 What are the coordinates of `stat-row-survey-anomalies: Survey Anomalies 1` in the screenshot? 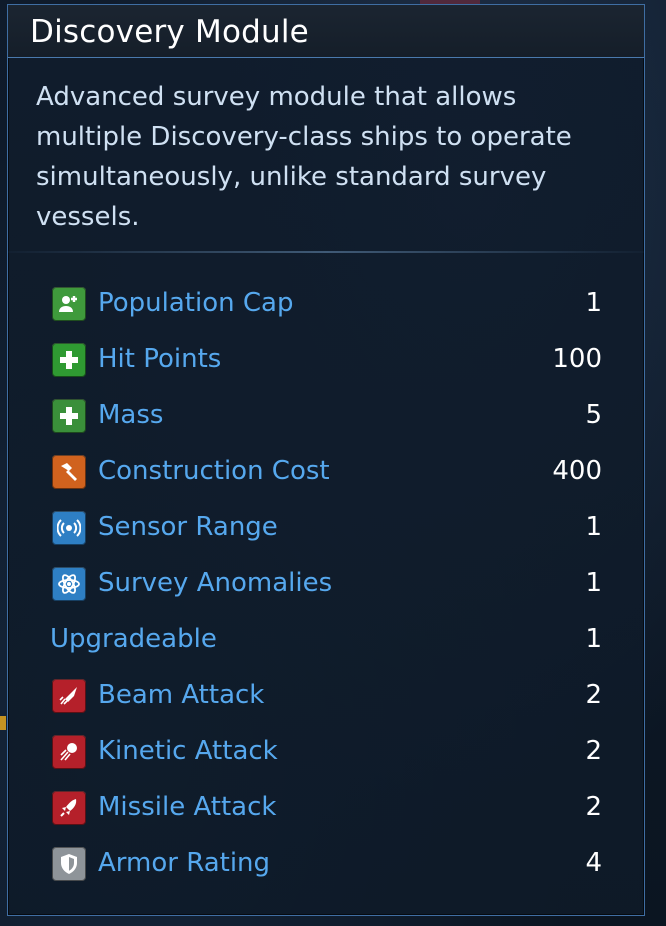 It's located at (326, 581).